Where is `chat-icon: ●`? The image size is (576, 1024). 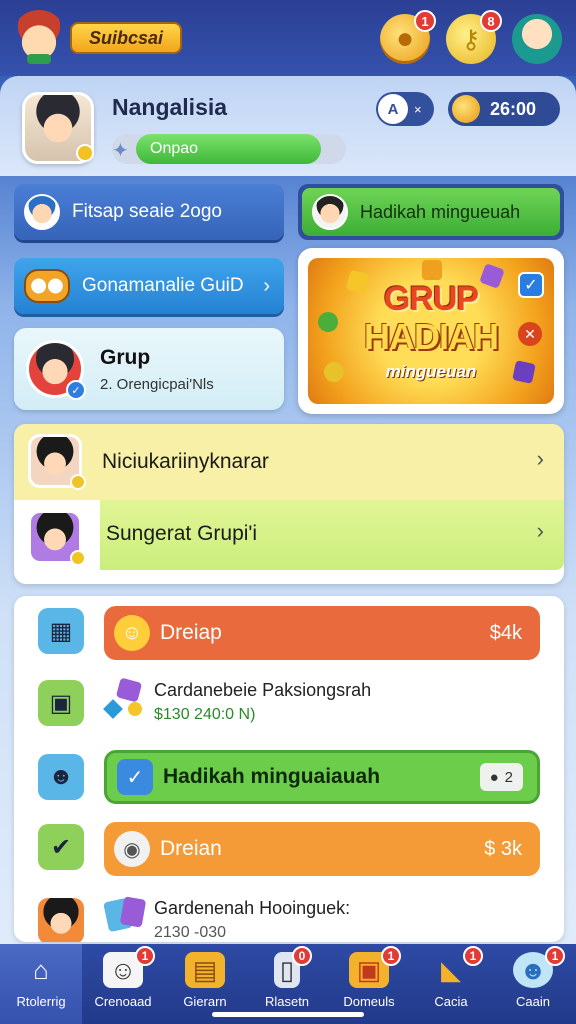
chat-icon: ● is located at coordinates (494, 777).